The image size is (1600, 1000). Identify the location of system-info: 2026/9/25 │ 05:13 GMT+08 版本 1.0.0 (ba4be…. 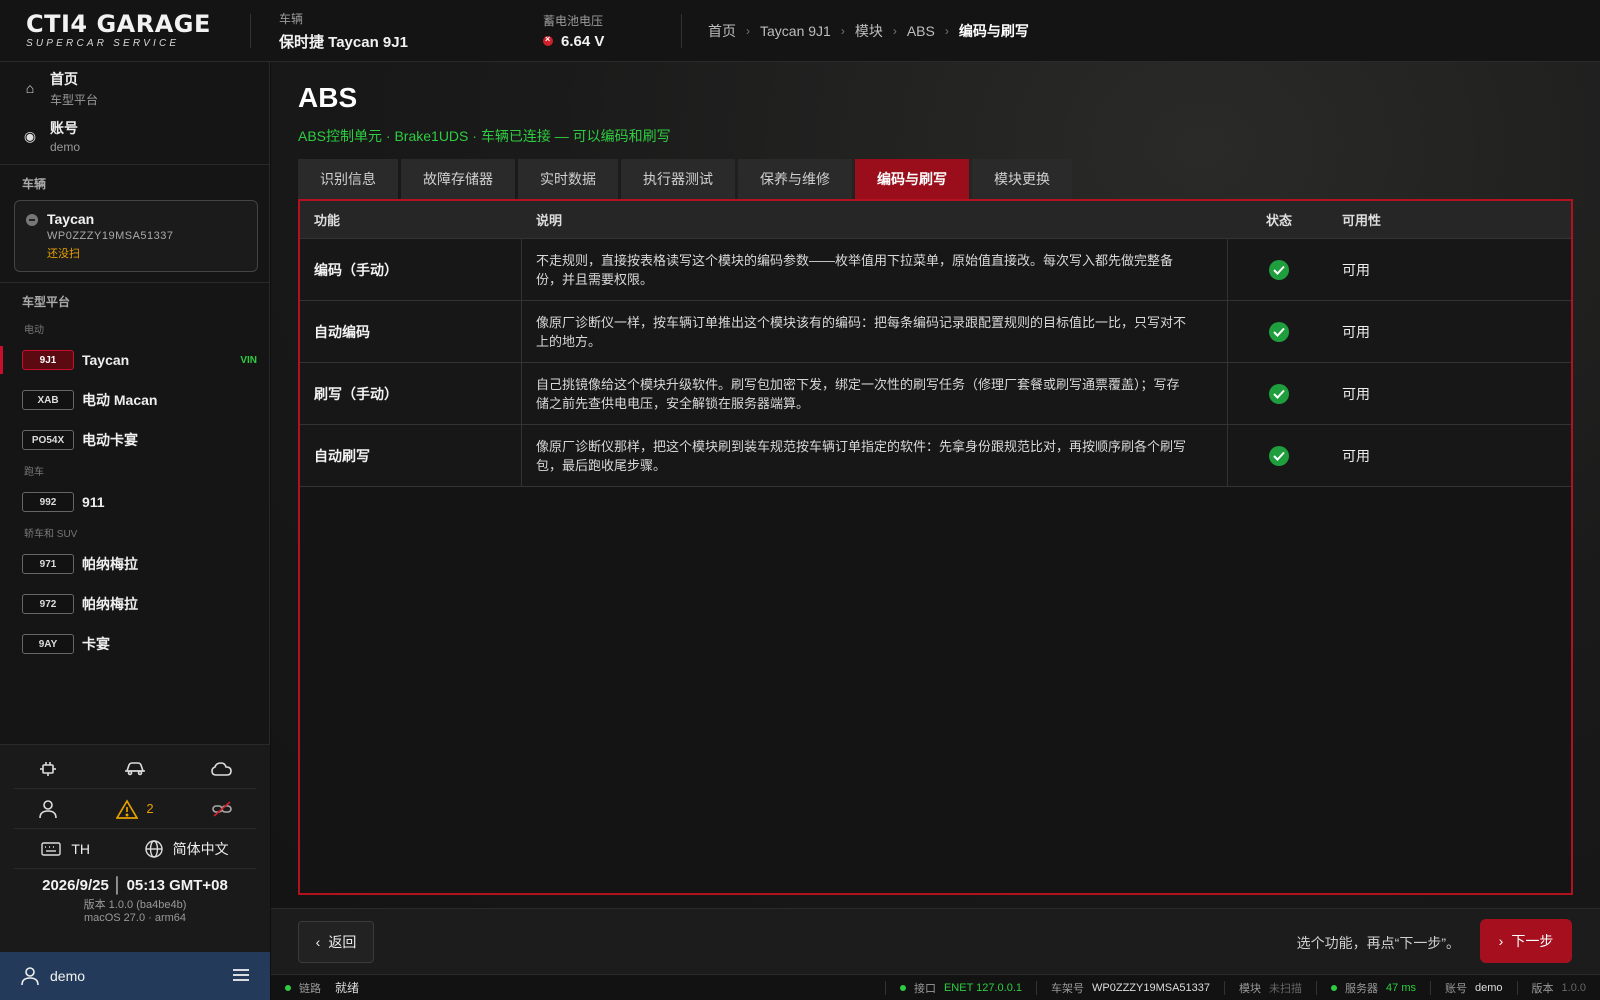
(135, 896).